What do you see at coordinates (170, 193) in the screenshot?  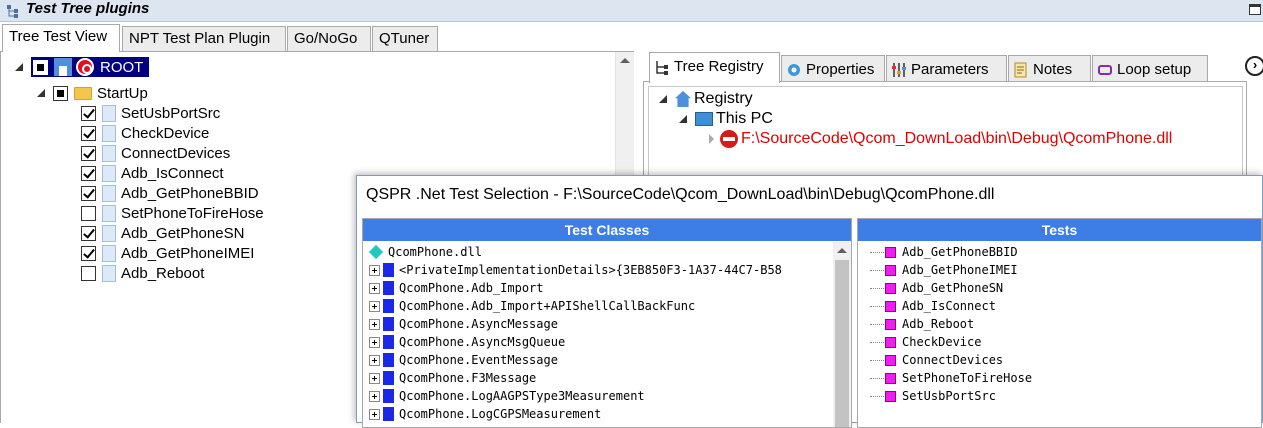 I see `tree-item: Adb_GetPhoneBBID` at bounding box center [170, 193].